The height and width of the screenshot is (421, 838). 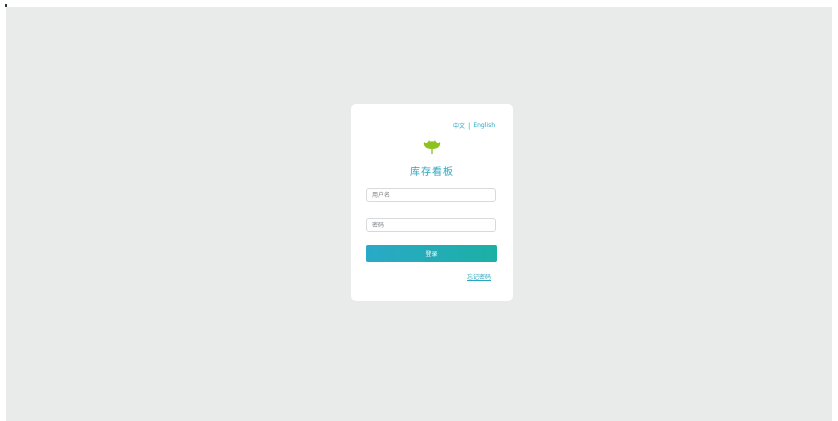 What do you see at coordinates (431, 195) in the screenshot?
I see `username-input` at bounding box center [431, 195].